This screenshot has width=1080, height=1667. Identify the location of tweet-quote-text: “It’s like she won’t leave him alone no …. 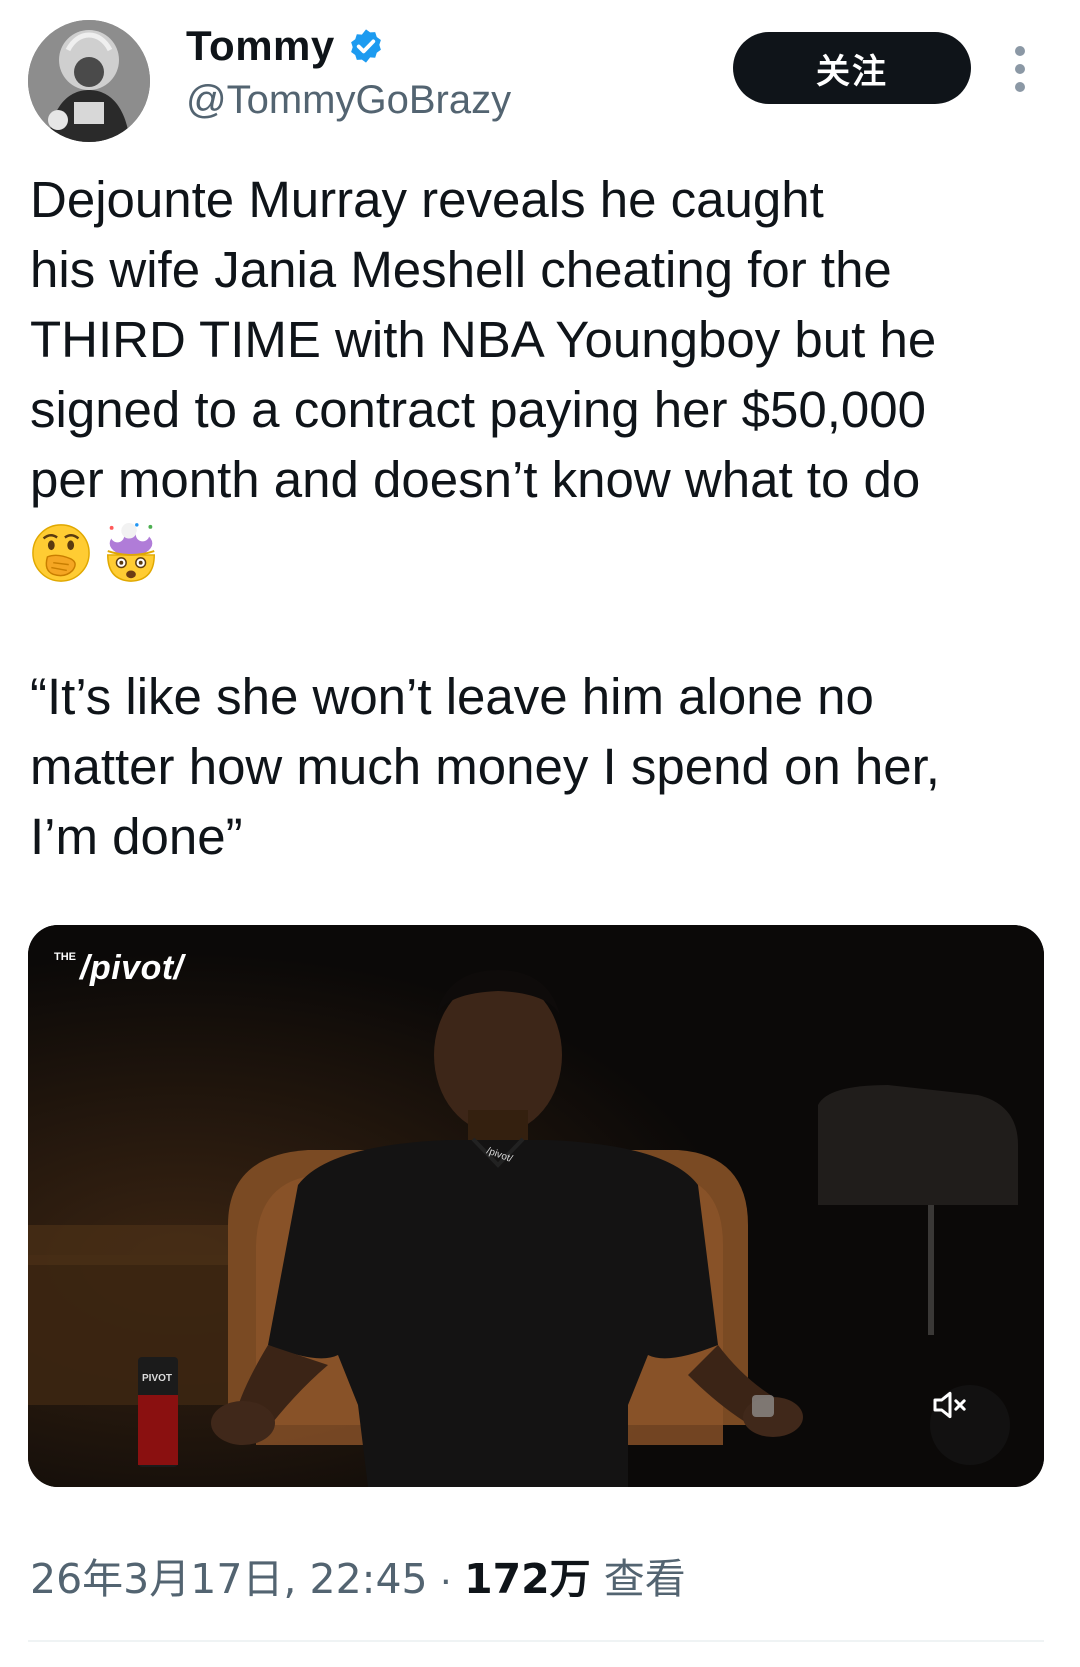
(485, 766).